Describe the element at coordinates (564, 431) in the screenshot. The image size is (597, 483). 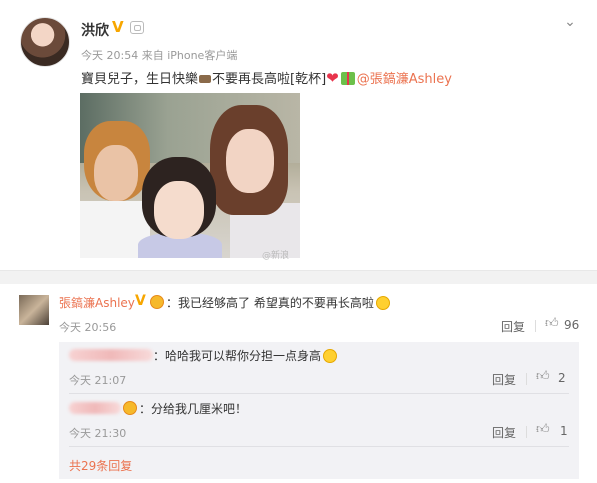
I see `like-count: 1` at that location.